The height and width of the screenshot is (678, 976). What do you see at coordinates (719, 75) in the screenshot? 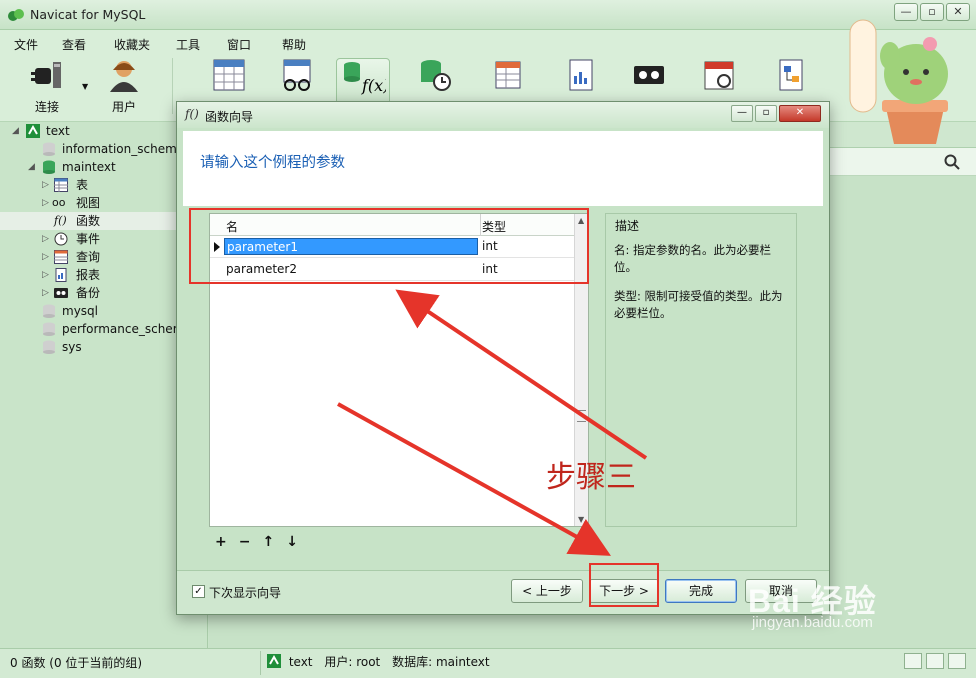
I see `calendar-icon` at bounding box center [719, 75].